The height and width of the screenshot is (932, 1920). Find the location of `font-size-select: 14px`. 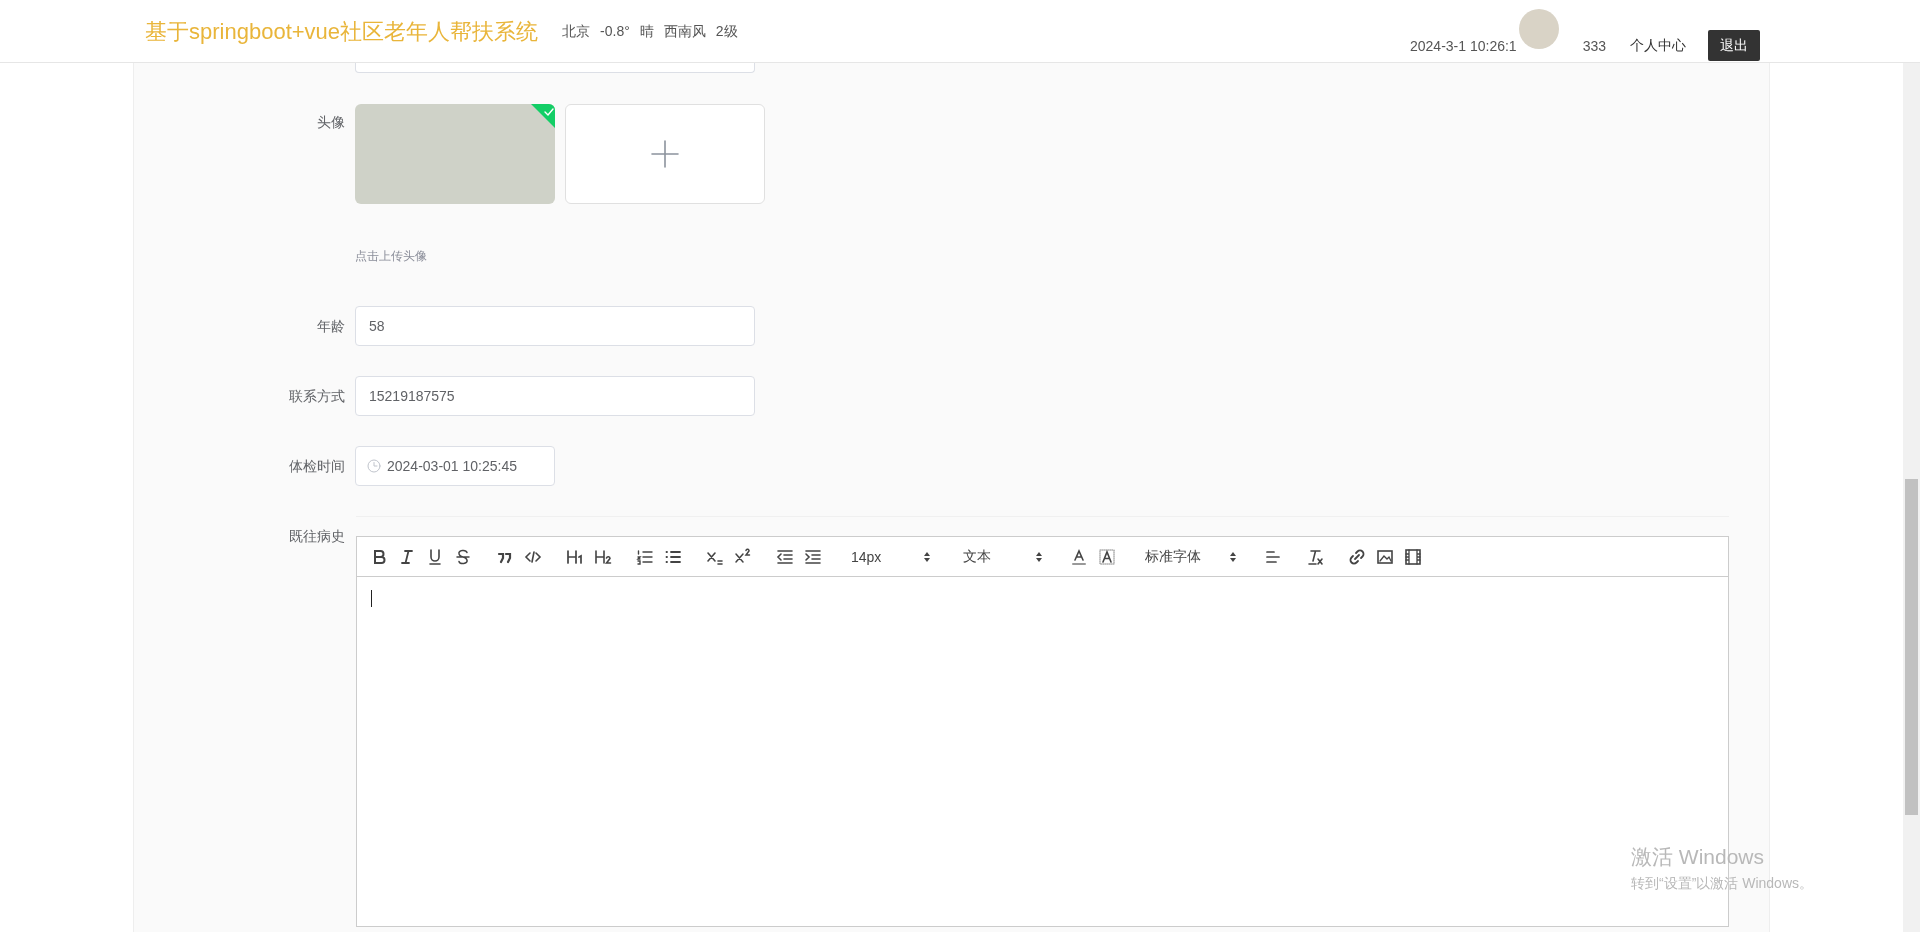

font-size-select: 14px is located at coordinates (890, 556).